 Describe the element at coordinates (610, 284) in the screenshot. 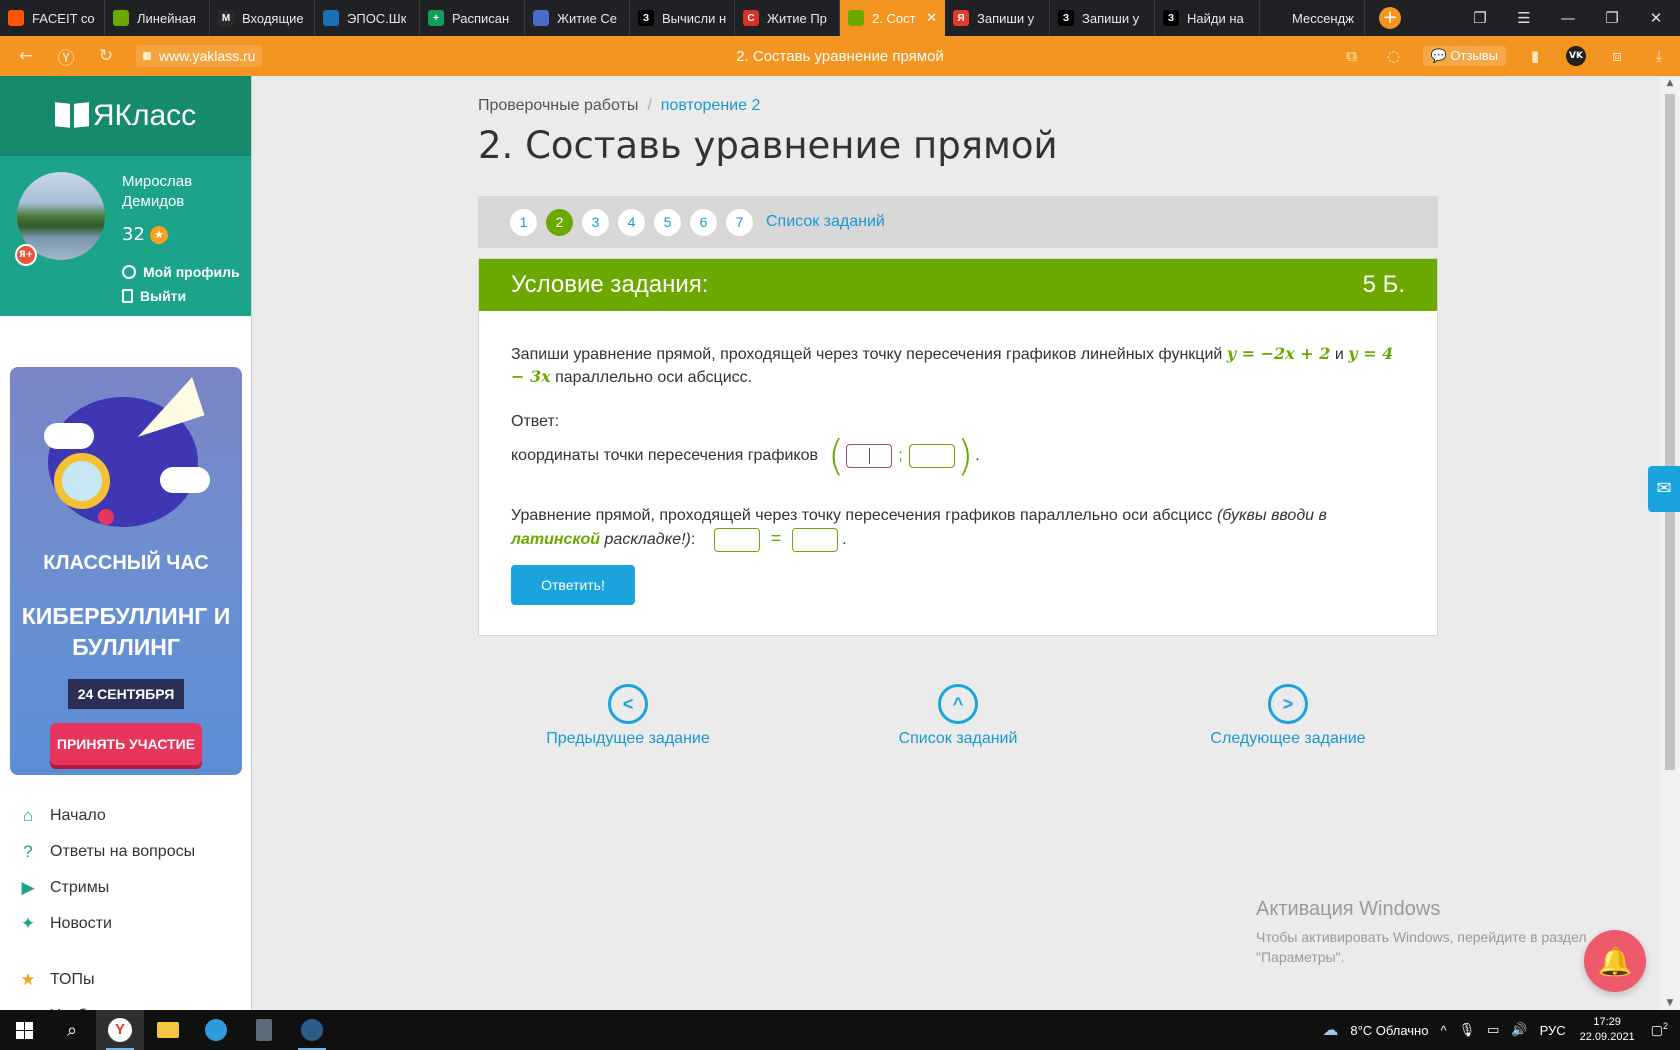

I see `task-header-label: Условие задания:` at that location.